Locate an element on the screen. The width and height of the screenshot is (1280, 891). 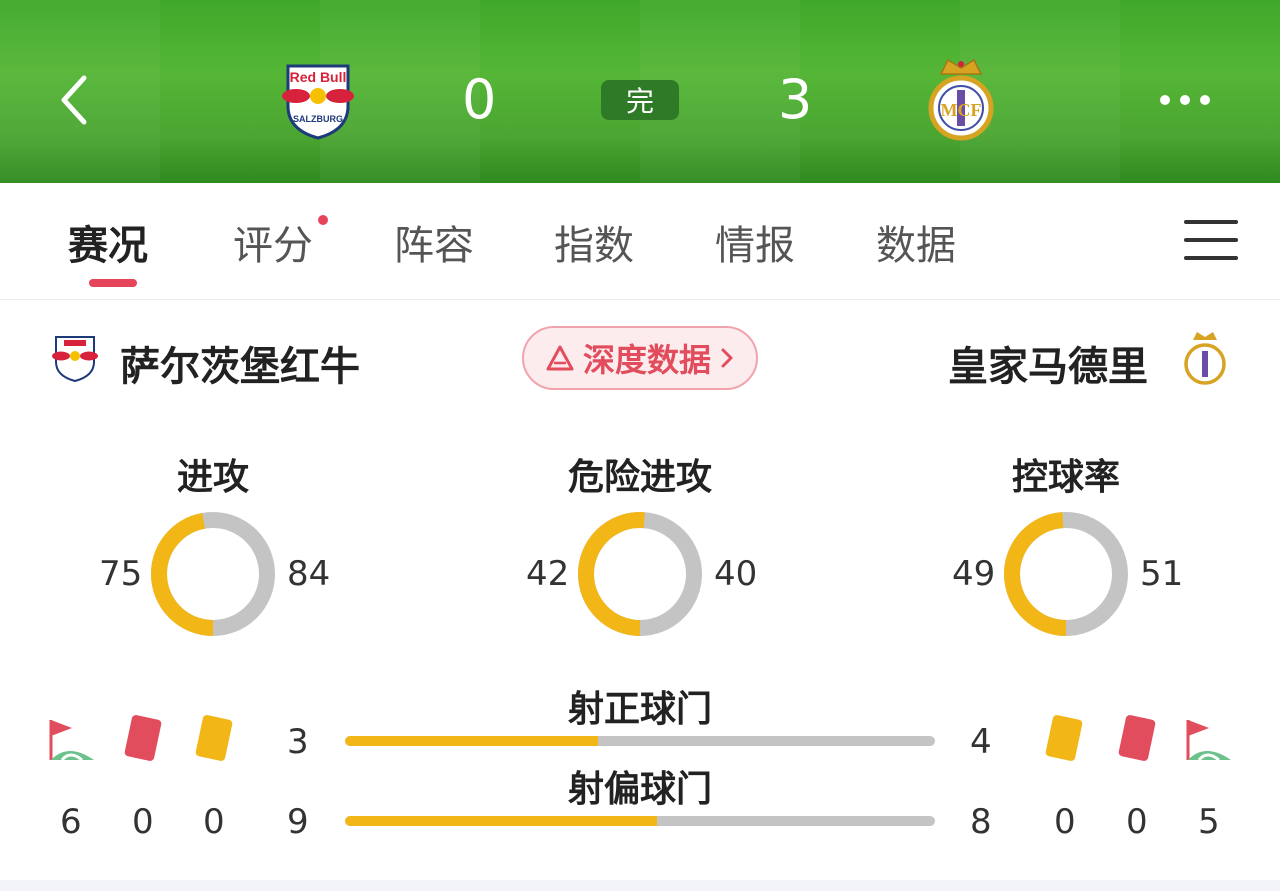
away-yellow-card-icon is located at coordinates (1065, 741).